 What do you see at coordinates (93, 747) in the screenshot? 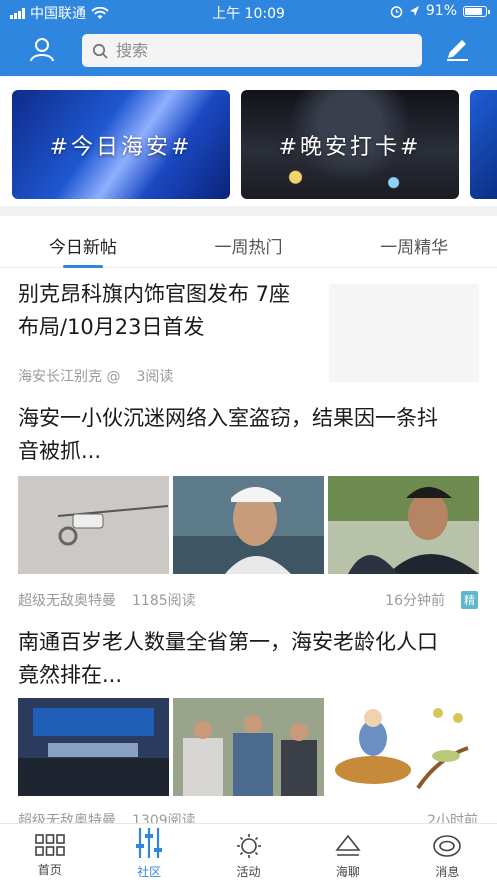
I see `article-image-meeting` at bounding box center [93, 747].